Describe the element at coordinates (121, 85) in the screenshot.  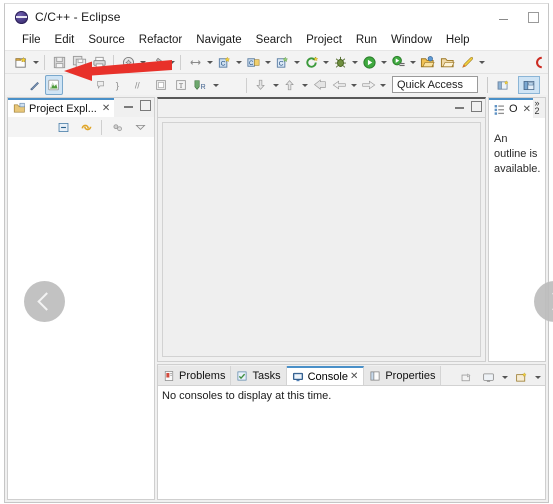
I see `indent-button: }` at that location.